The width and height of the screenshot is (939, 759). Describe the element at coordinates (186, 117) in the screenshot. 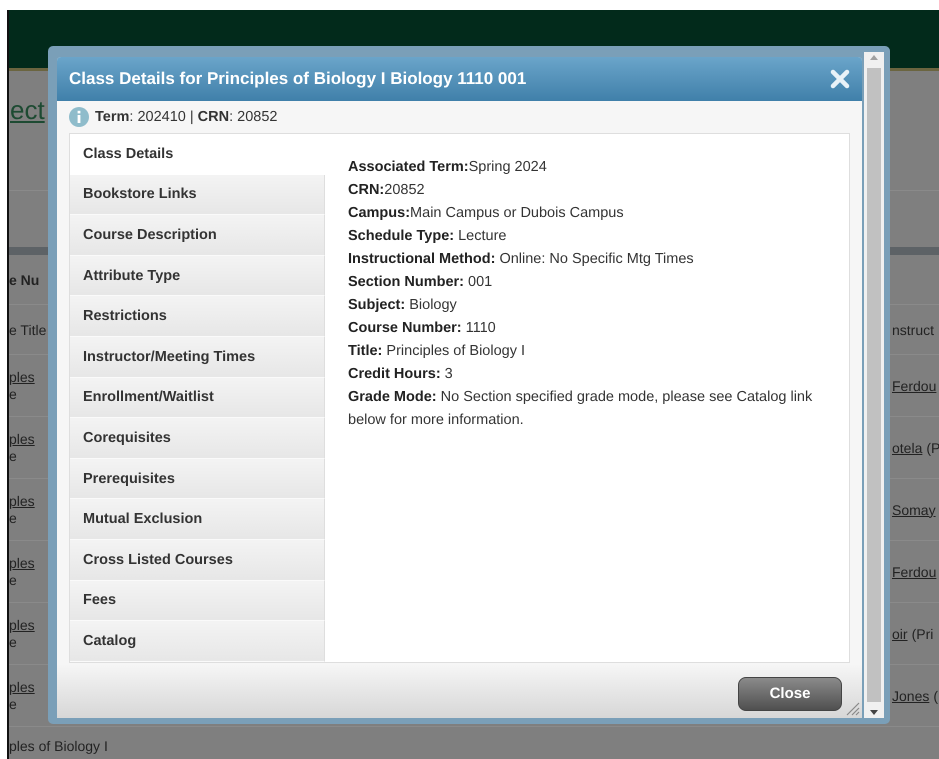

I see `term-info: Term: 202410 | CRN: 20852` at that location.